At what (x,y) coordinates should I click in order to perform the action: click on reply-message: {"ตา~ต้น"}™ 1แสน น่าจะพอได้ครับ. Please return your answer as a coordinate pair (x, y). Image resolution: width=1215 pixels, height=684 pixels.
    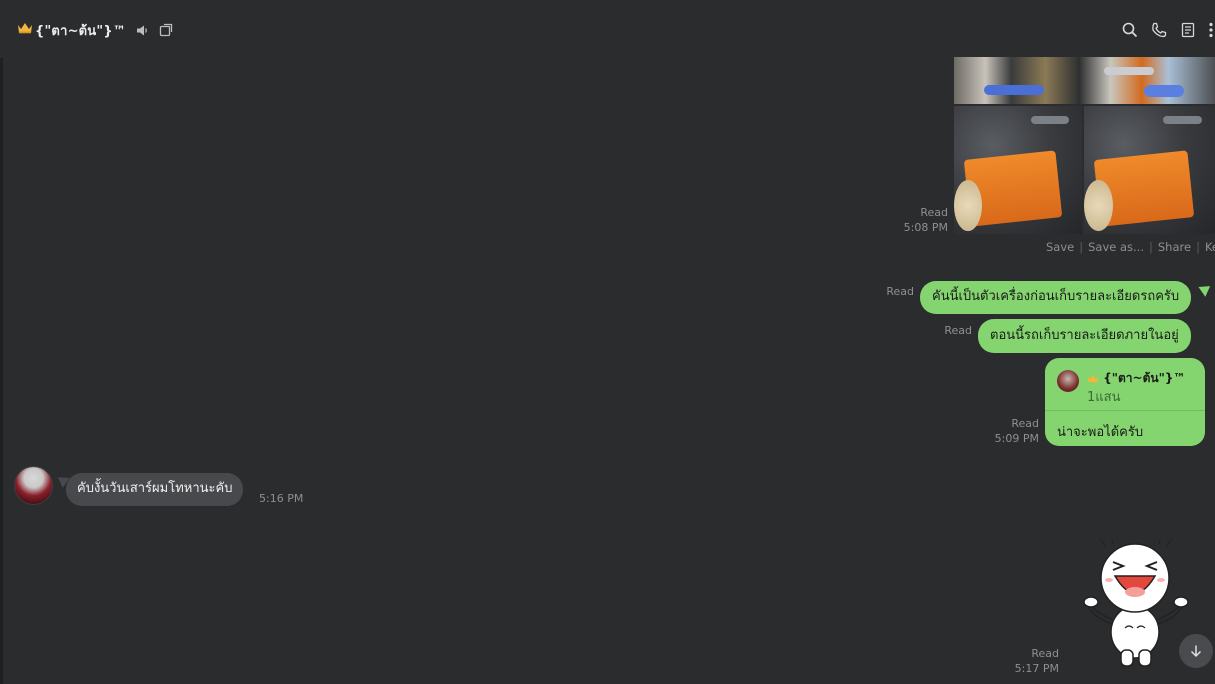
    Looking at the image, I should click on (1125, 402).